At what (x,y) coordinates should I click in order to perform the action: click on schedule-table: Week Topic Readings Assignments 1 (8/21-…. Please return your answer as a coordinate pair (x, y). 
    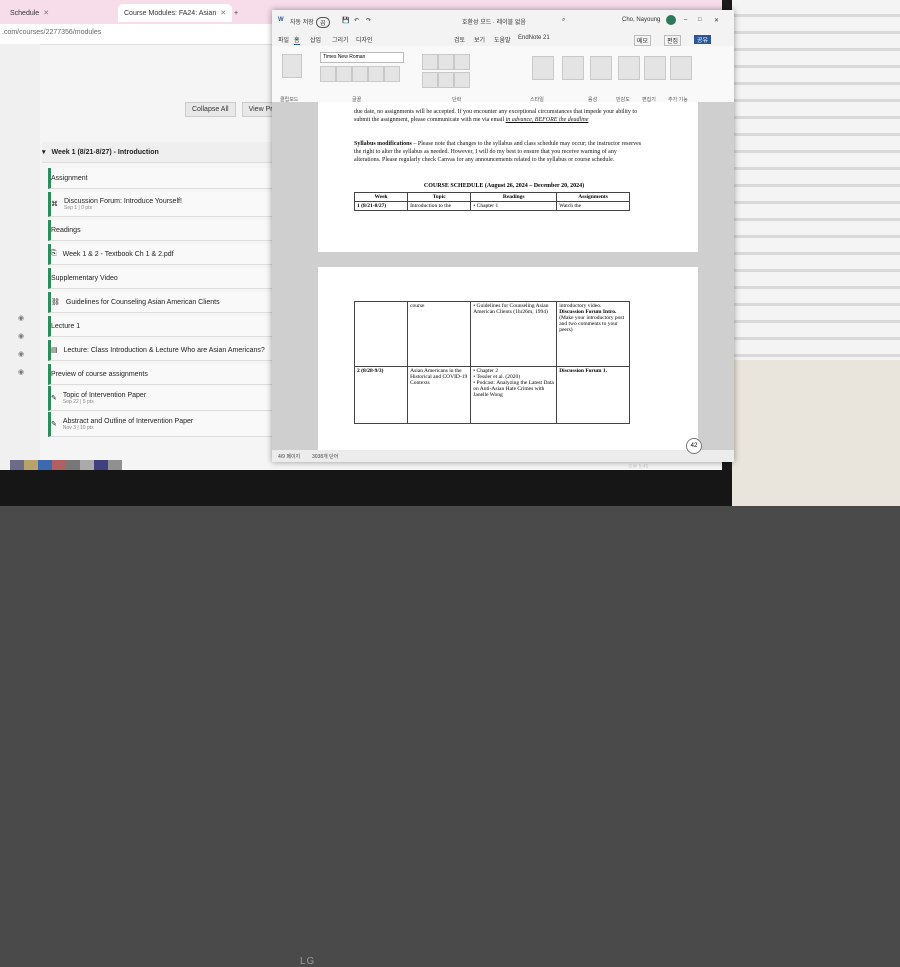
    Looking at the image, I should click on (491, 201).